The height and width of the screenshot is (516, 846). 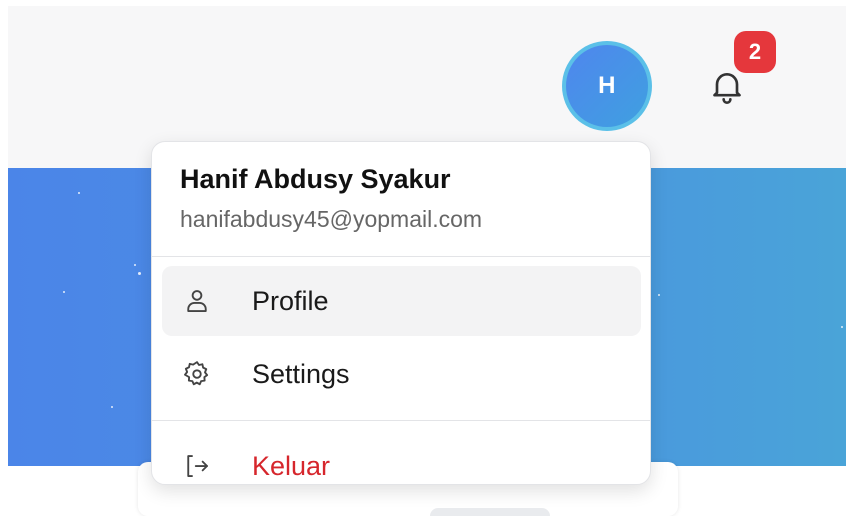 What do you see at coordinates (290, 301) in the screenshot?
I see `menu-item-label: Profile` at bounding box center [290, 301].